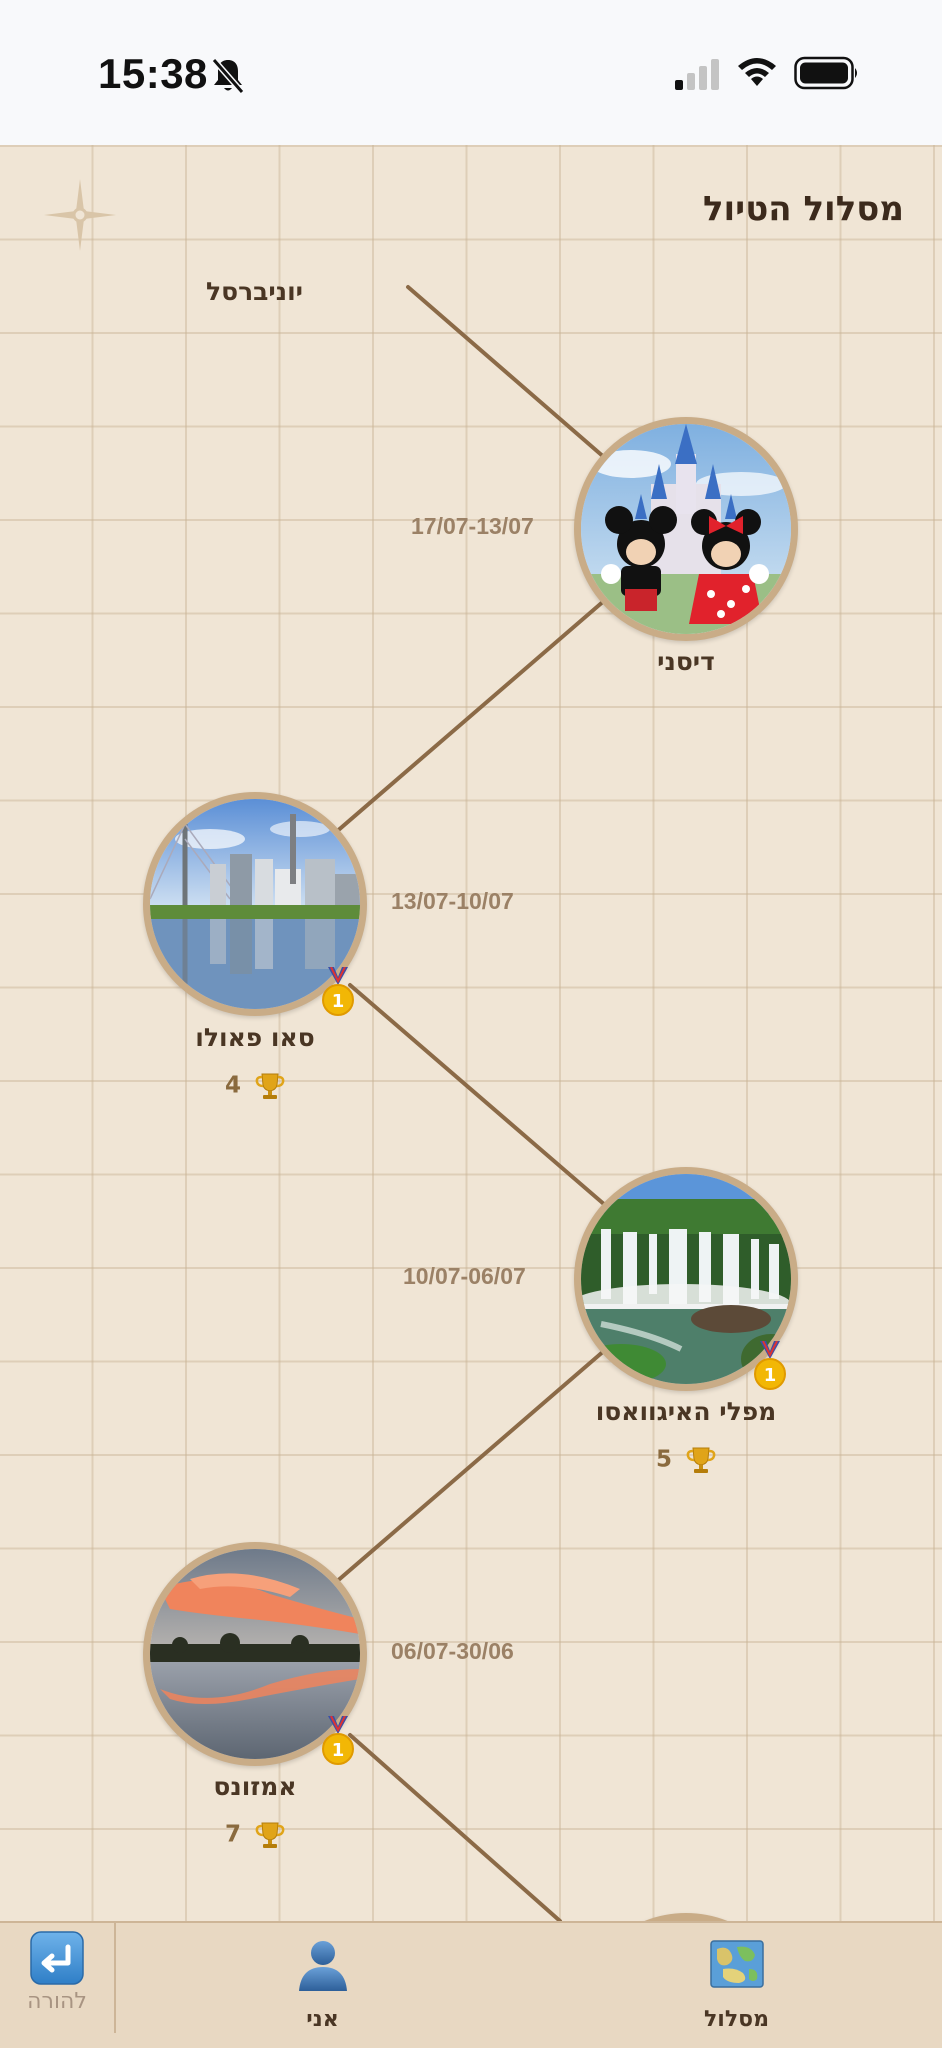 The width and height of the screenshot is (942, 2048). I want to click on tab-route: מסלול, so click(736, 1985).